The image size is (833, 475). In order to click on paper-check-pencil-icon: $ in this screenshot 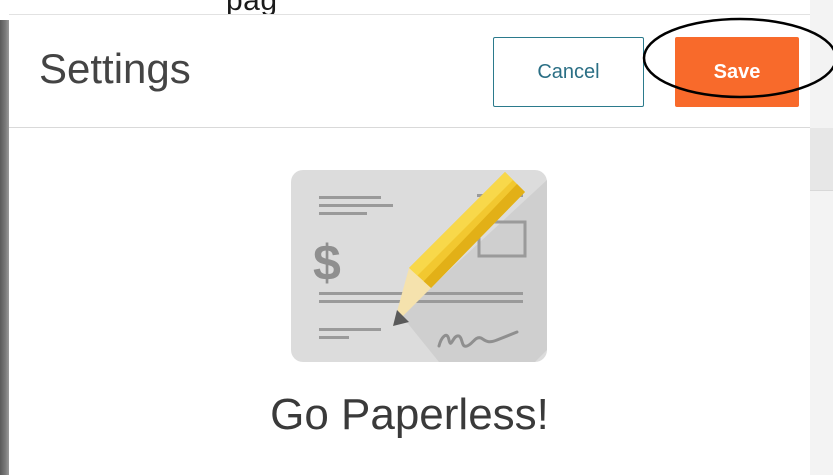, I will do `click(419, 266)`.